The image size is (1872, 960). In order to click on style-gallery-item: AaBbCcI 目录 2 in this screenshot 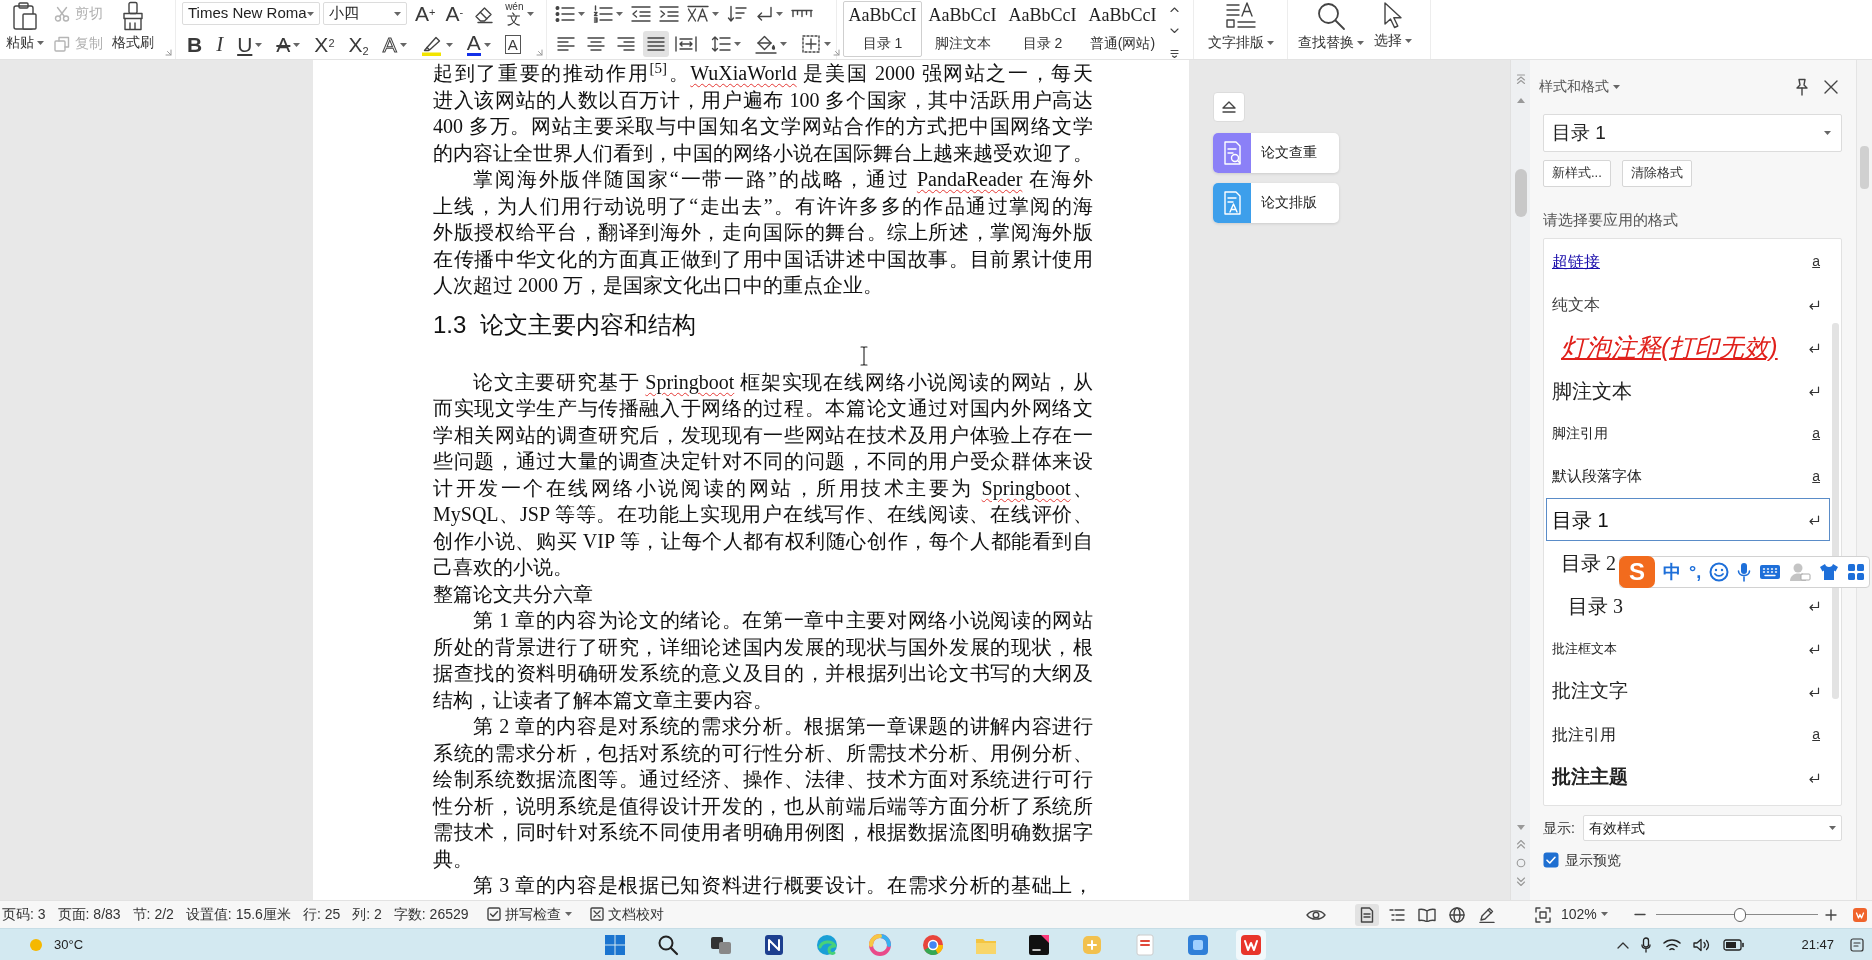, I will do `click(1042, 29)`.